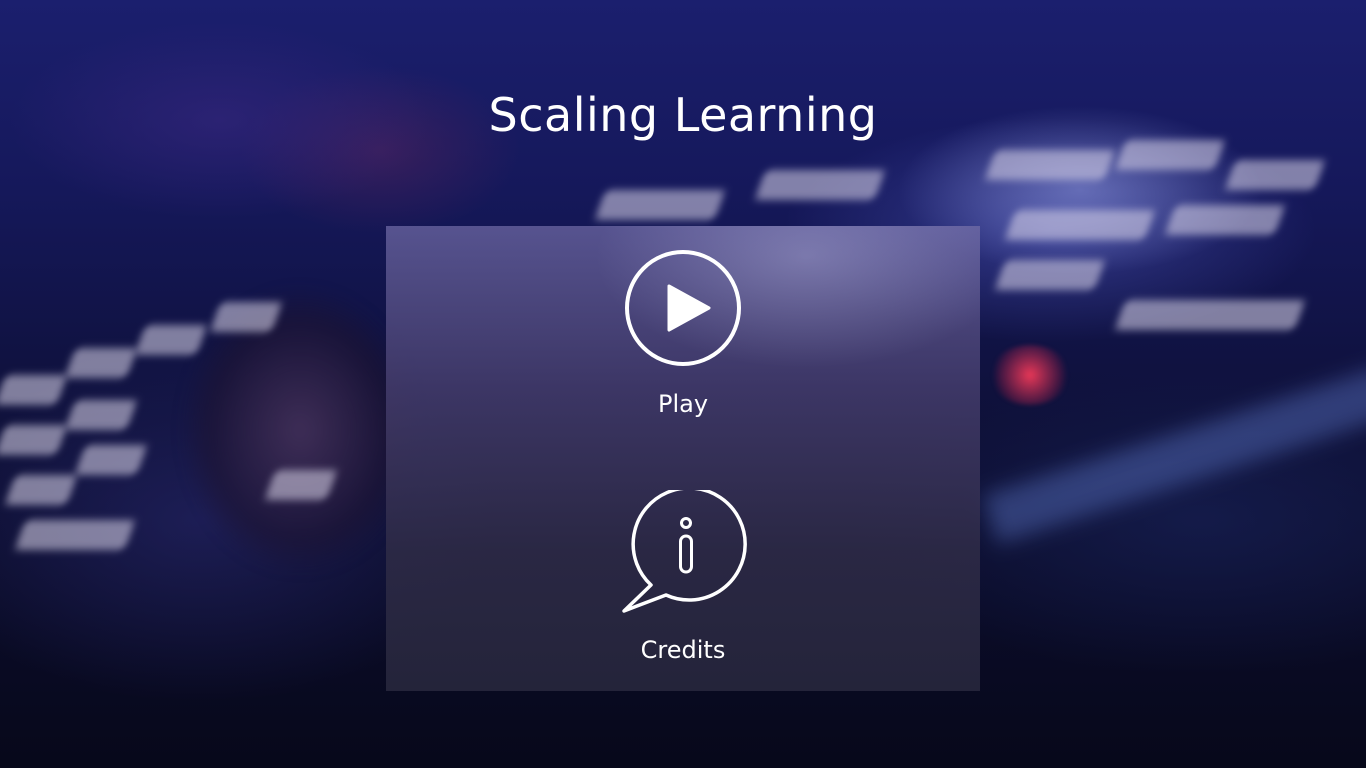 This screenshot has height=768, width=1366. What do you see at coordinates (683, 404) in the screenshot?
I see `play-label: Play` at bounding box center [683, 404].